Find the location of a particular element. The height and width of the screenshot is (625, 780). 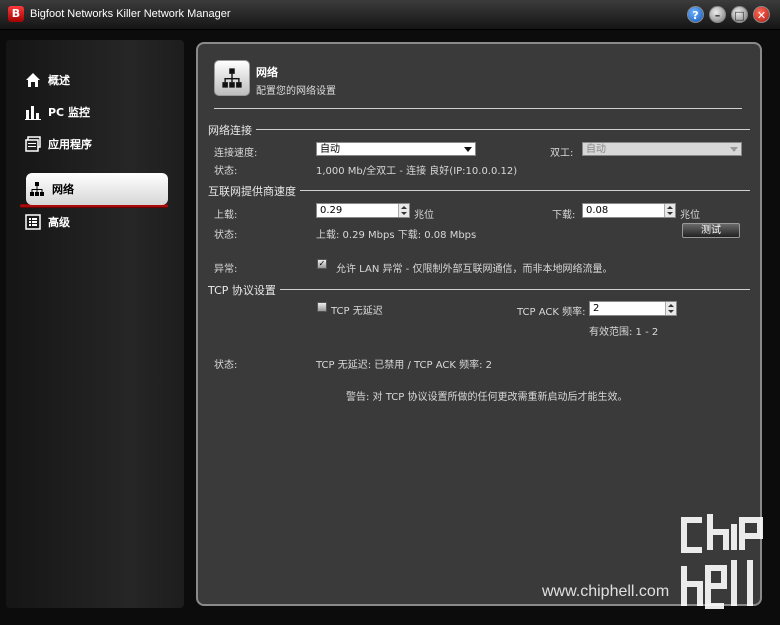

download-label: 下载: is located at coordinates (564, 215).